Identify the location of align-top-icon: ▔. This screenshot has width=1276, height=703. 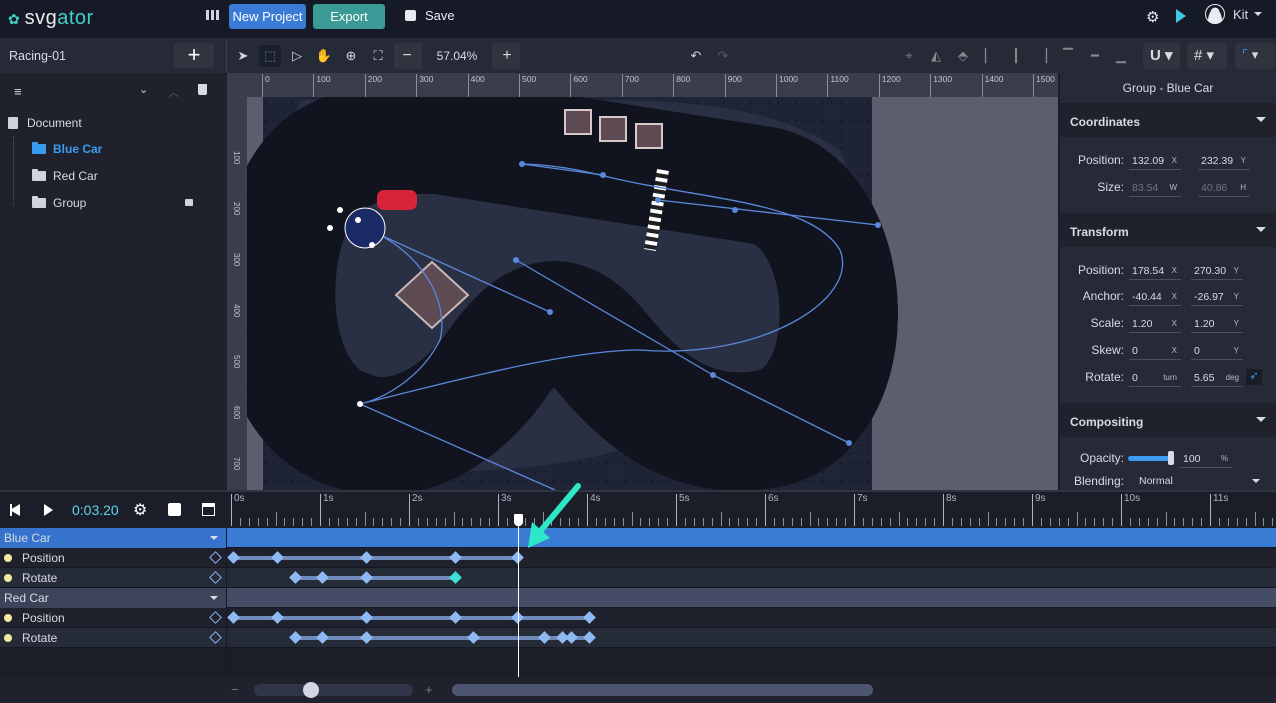
(1068, 56).